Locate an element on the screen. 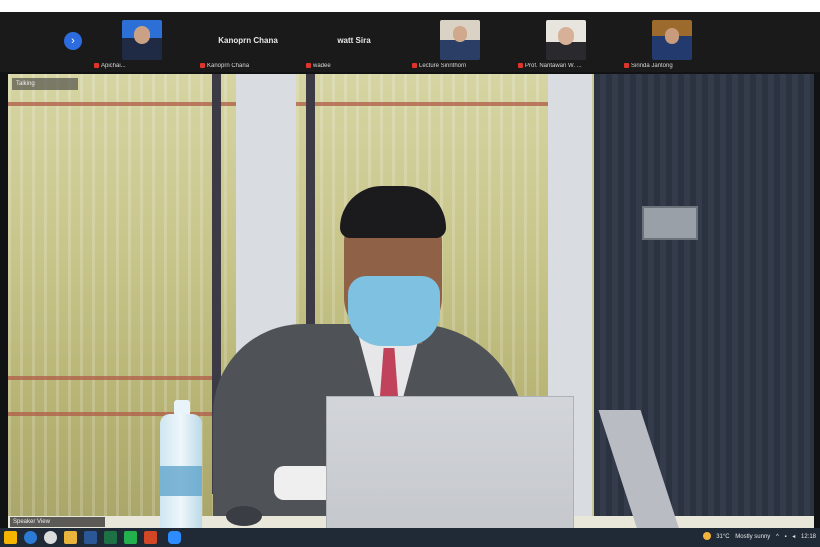 The image size is (820, 547). windows-start-icon is located at coordinates (10, 537).